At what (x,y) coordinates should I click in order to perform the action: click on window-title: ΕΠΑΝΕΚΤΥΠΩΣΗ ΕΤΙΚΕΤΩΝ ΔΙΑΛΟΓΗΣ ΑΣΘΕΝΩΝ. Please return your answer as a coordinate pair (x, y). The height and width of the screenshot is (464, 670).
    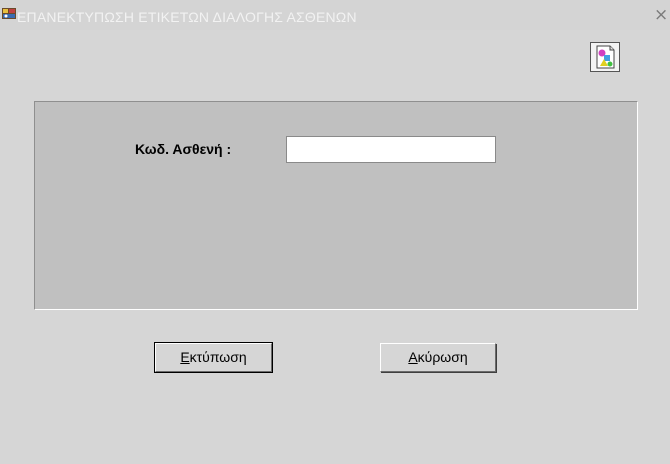
    Looking at the image, I should click on (187, 17).